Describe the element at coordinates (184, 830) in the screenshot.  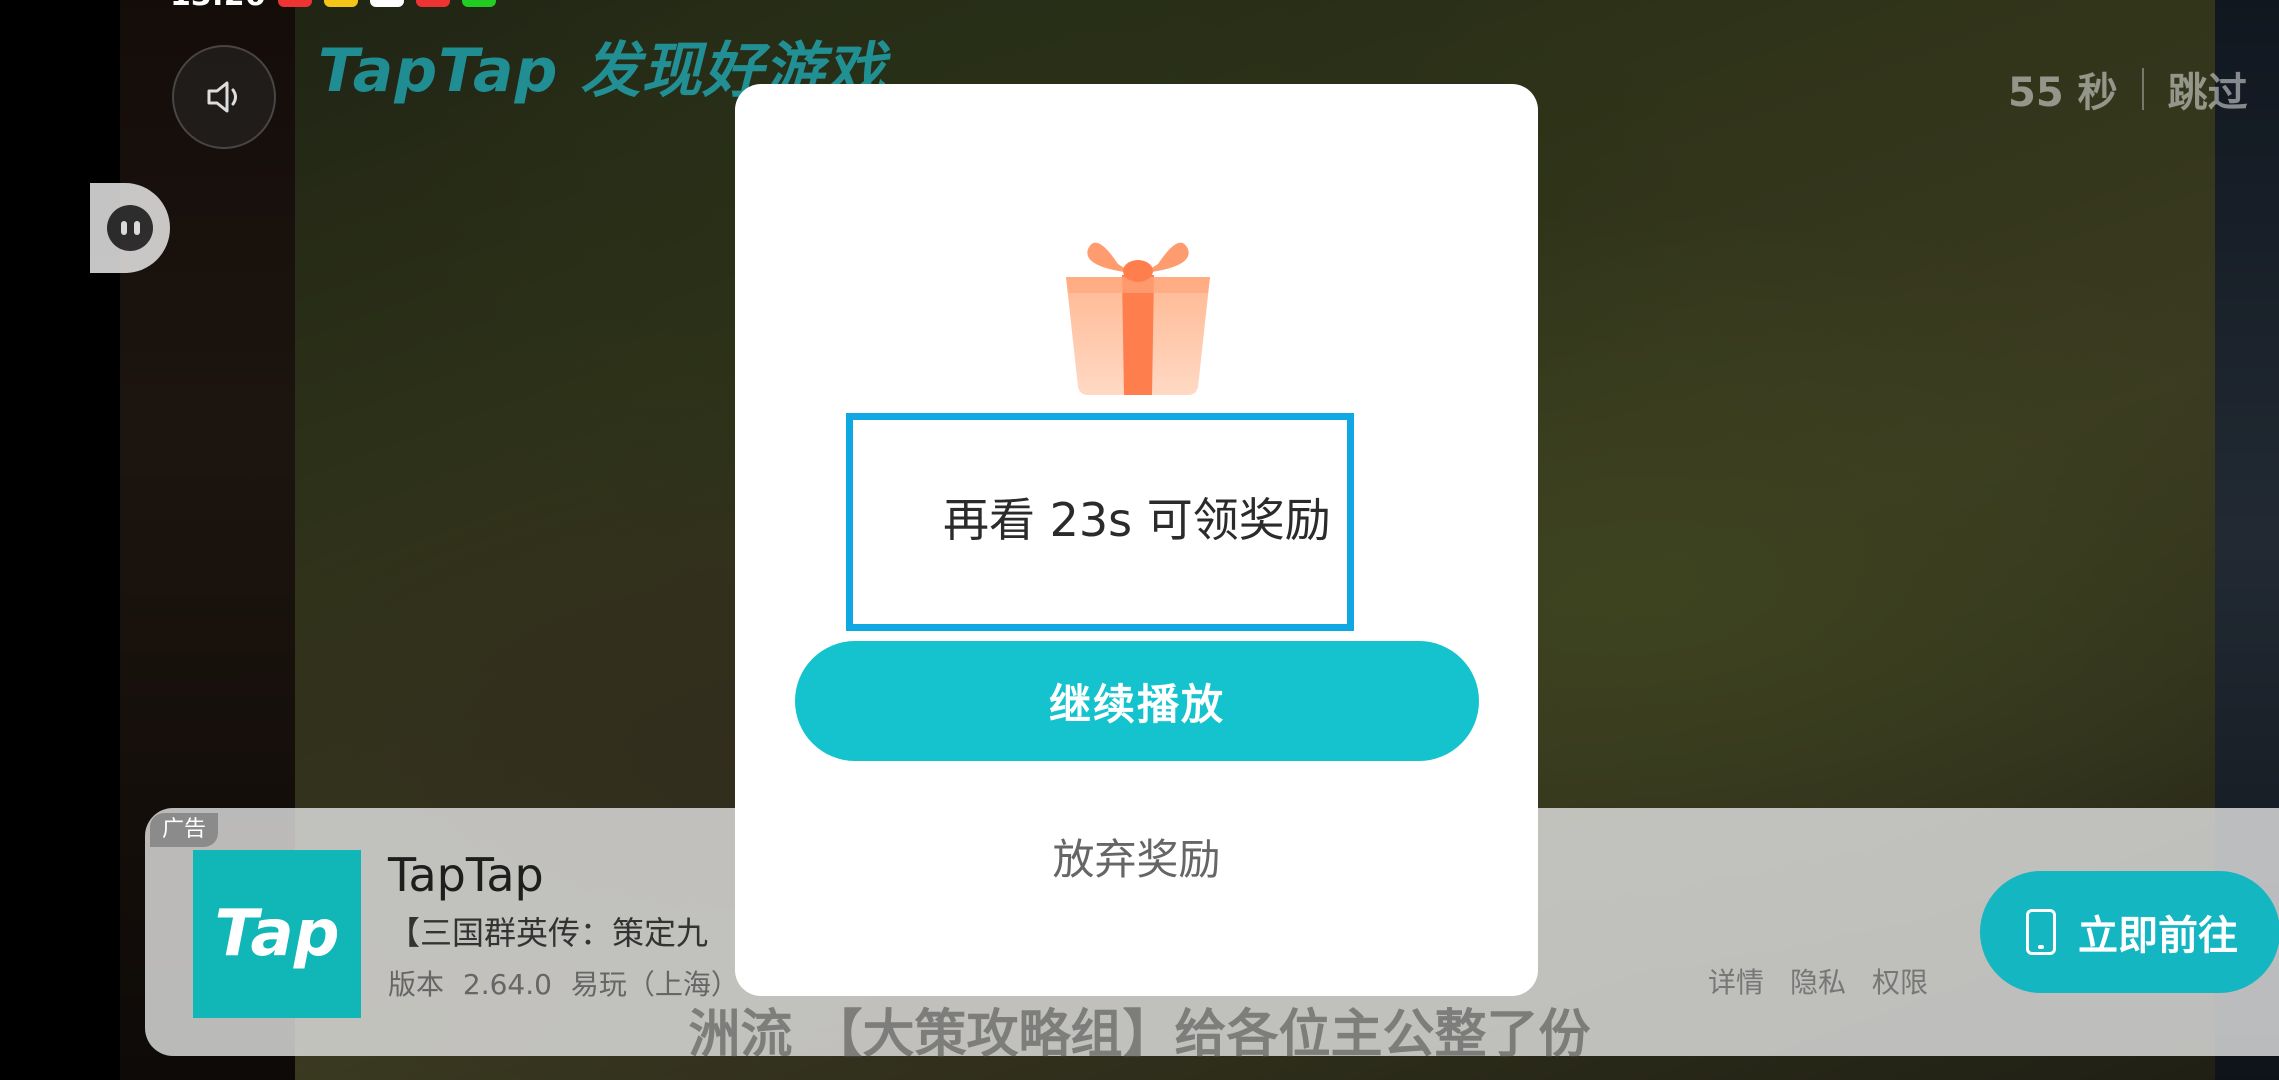
I see `ad-tag: 广告` at that location.